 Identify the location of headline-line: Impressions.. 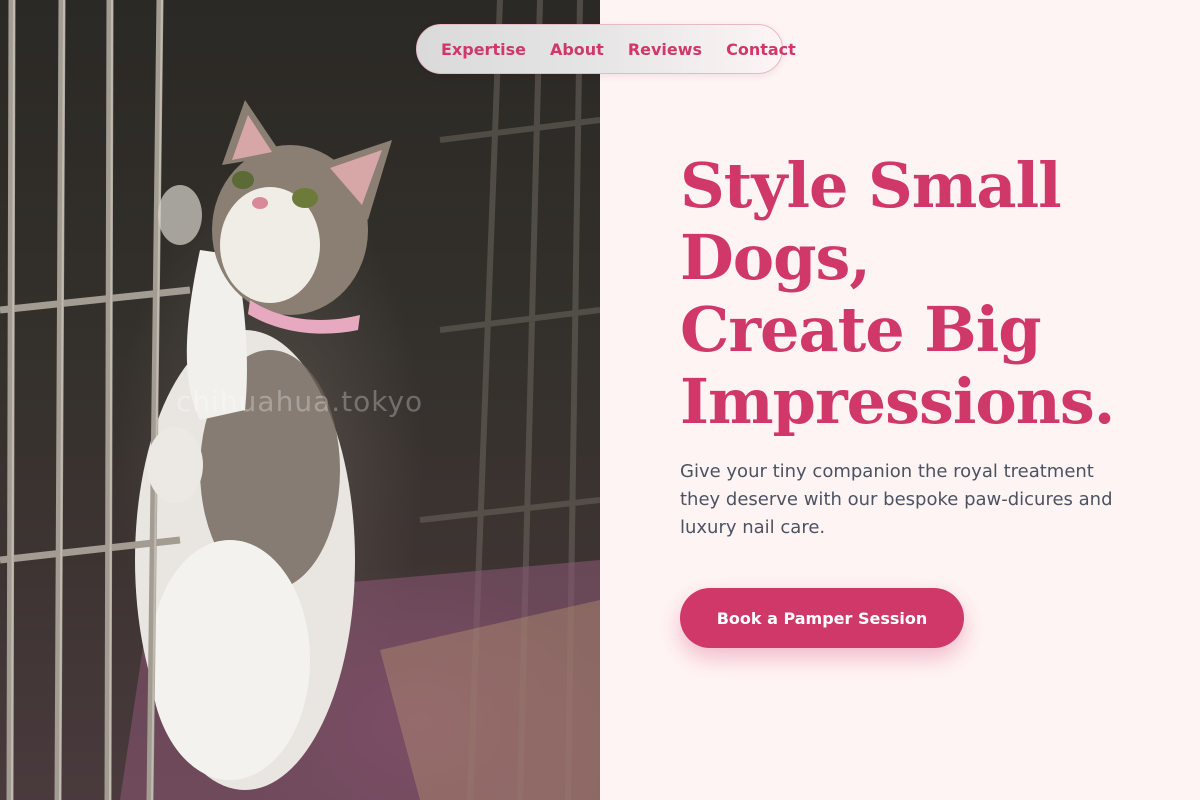
(897, 401).